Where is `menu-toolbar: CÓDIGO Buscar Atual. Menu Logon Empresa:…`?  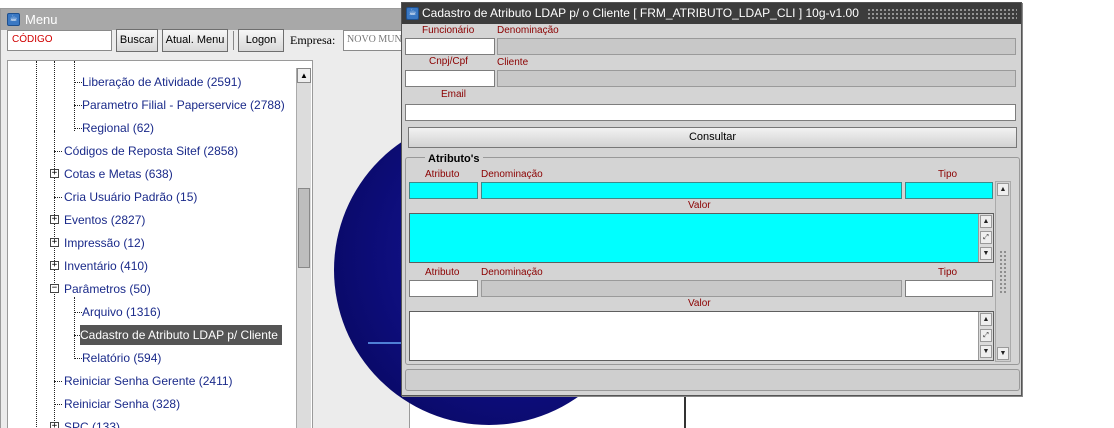
menu-toolbar: CÓDIGO Buscar Atual. Menu Logon Empresa:… is located at coordinates (206, 42).